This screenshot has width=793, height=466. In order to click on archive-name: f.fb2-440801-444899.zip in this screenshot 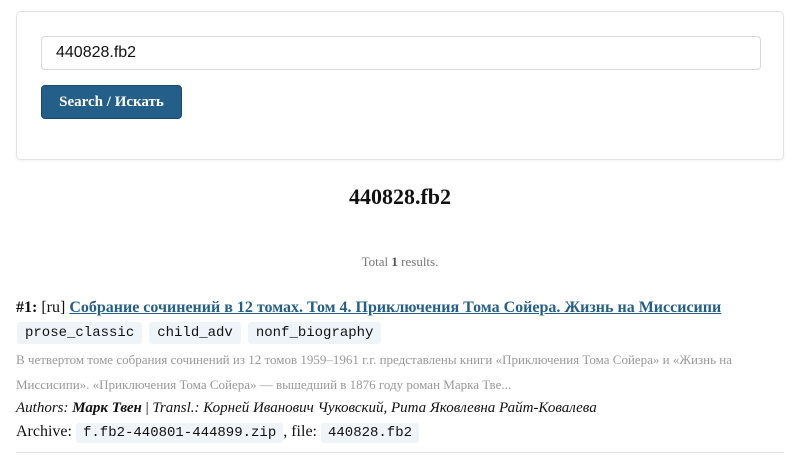, I will do `click(179, 433)`.